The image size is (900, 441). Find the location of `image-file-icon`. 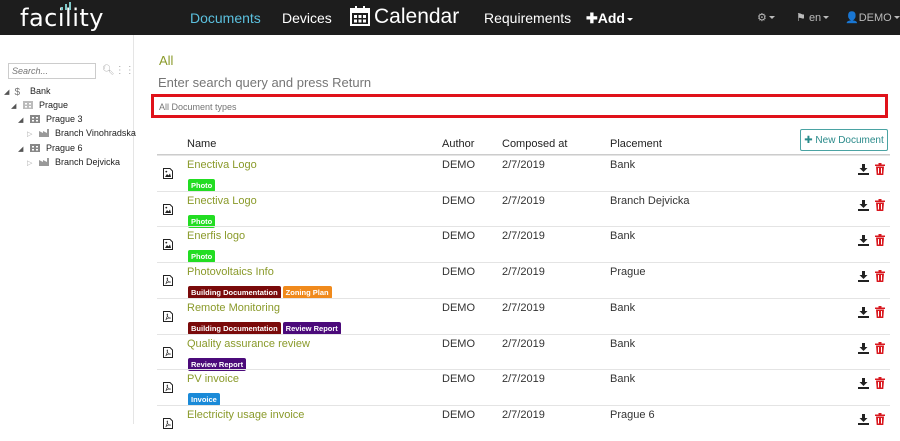

image-file-icon is located at coordinates (168, 244).